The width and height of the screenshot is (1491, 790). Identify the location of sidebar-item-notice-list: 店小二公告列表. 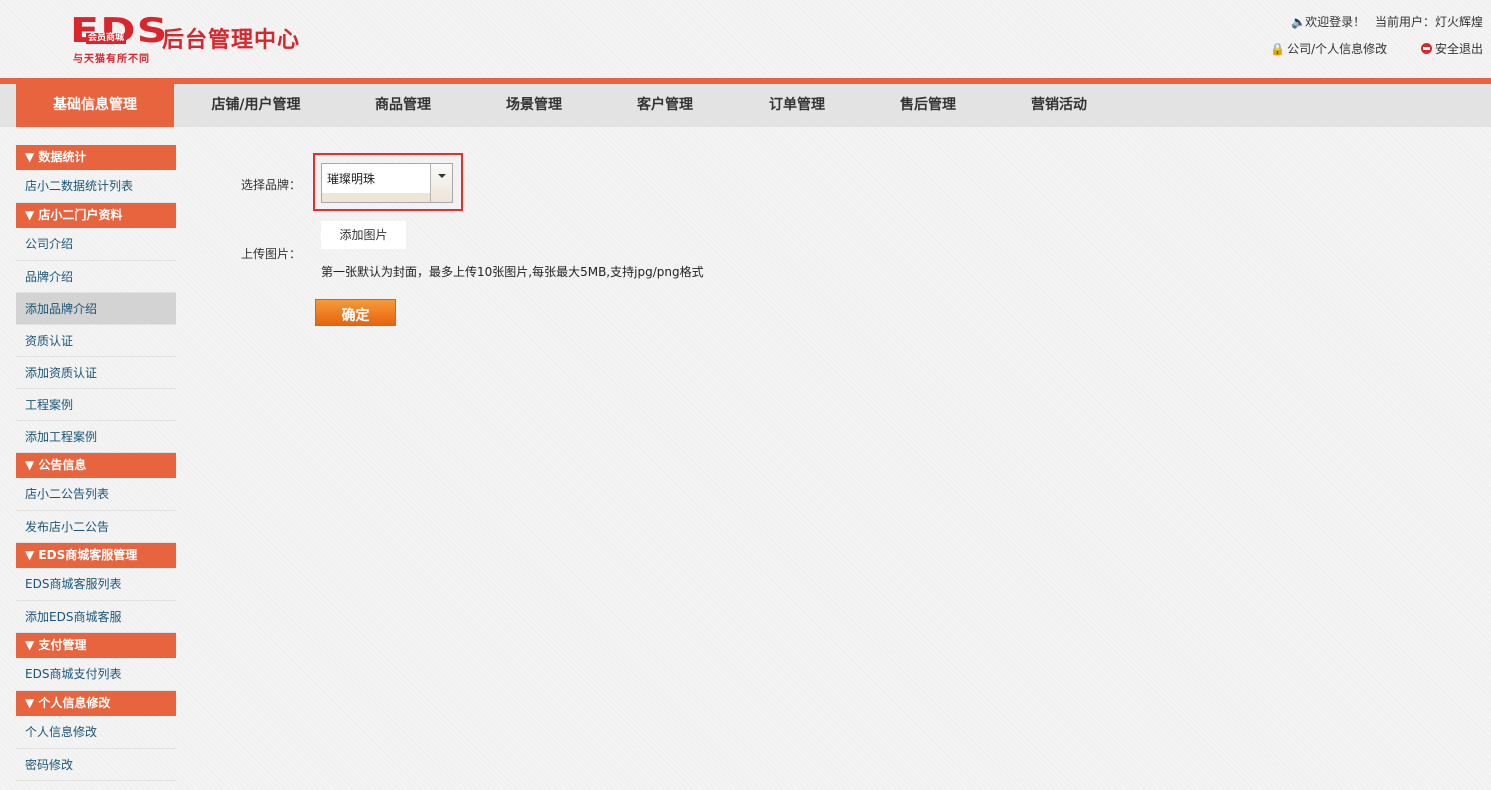
(96, 494).